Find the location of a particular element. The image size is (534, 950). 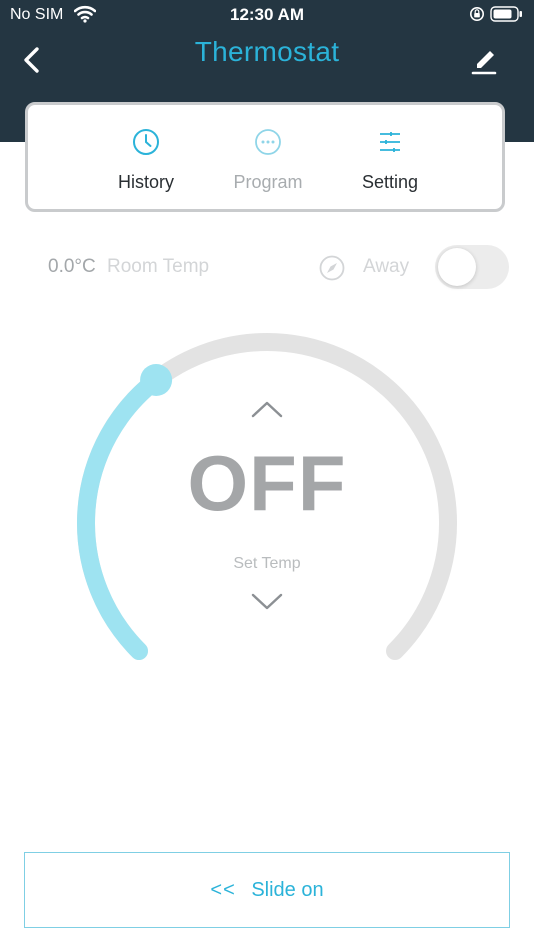

set-temp-display: OFF is located at coordinates (267, 483).